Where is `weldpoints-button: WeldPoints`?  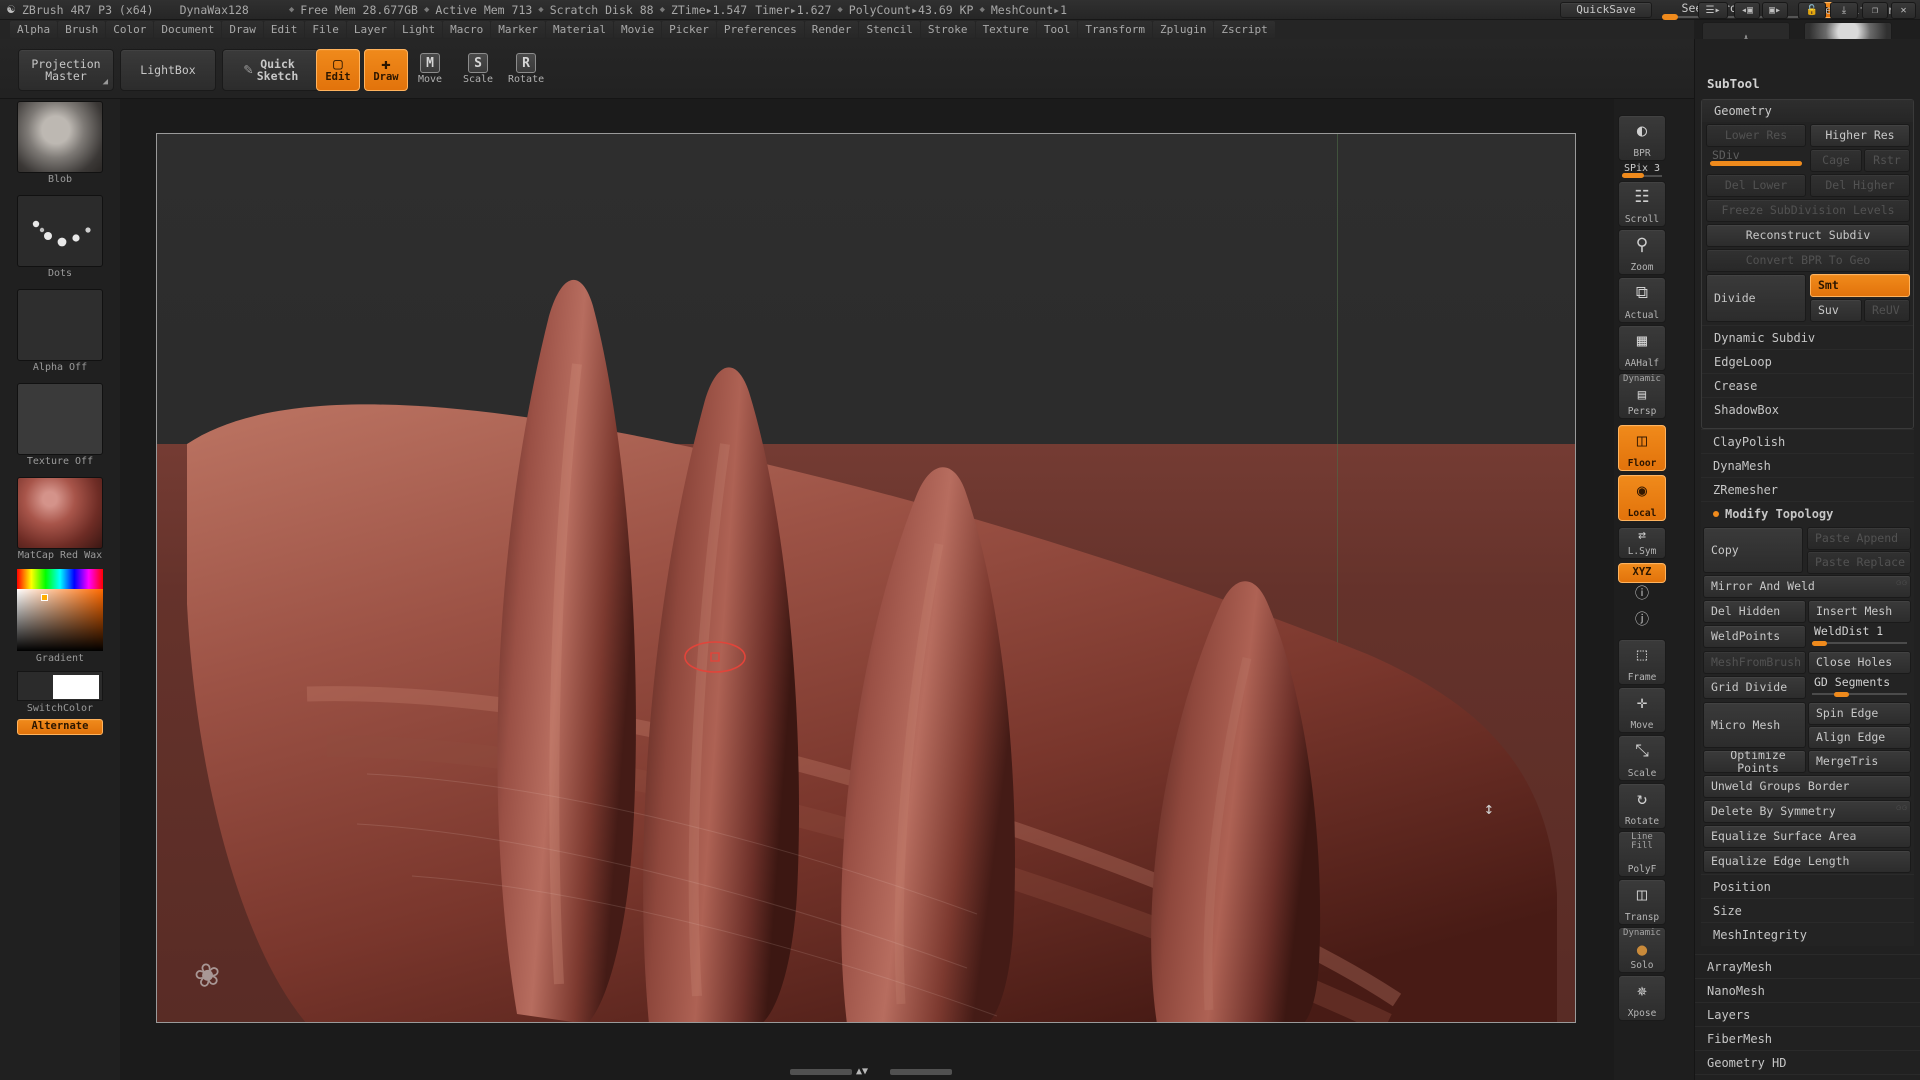 weldpoints-button: WeldPoints is located at coordinates (1754, 636).